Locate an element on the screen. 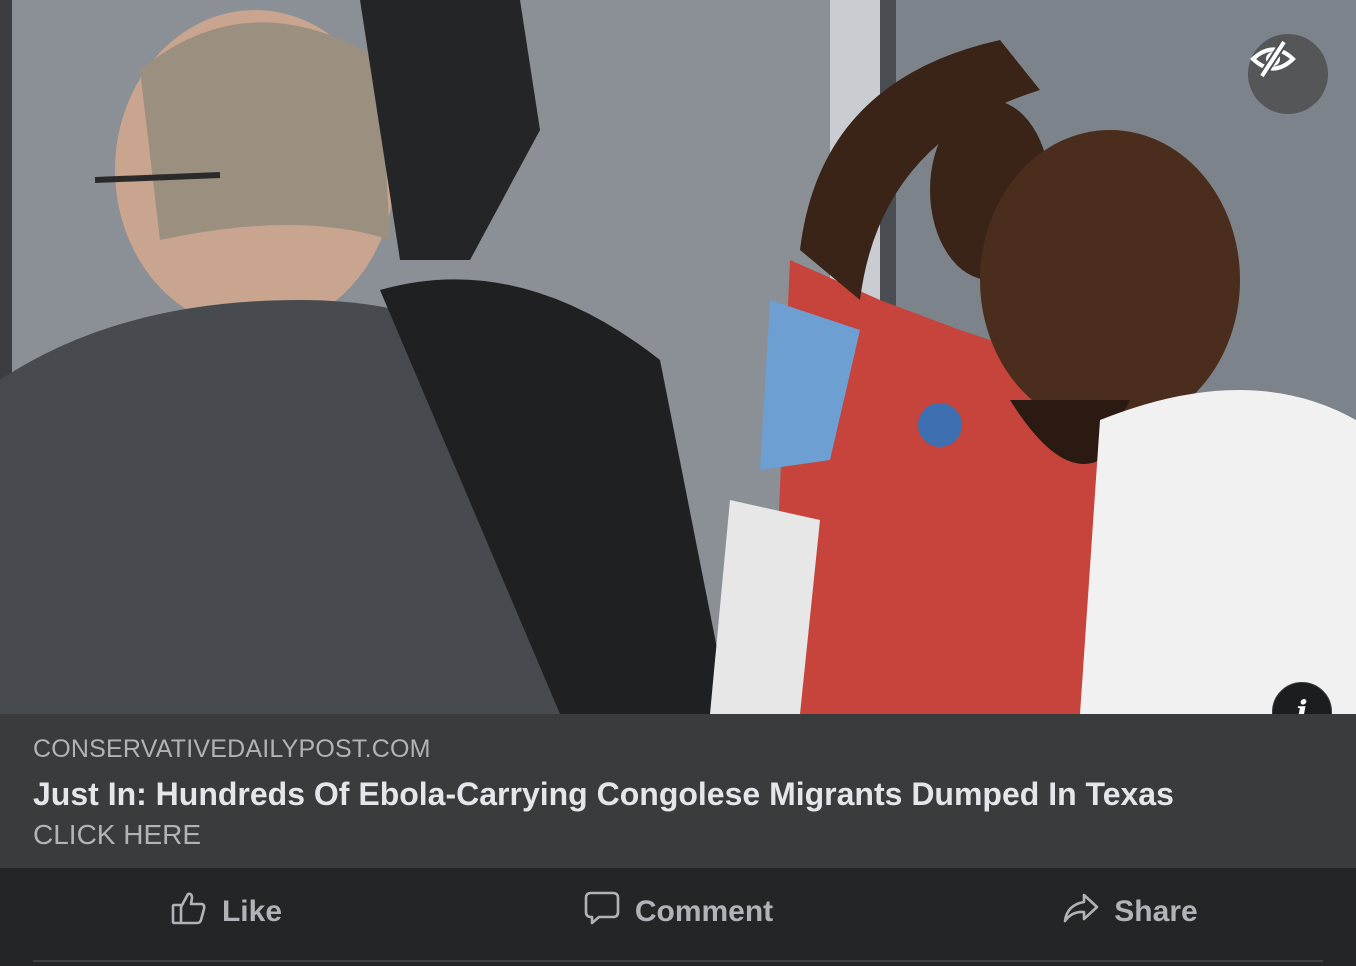 This screenshot has width=1356, height=966. comment-button: Comment is located at coordinates (678, 917).